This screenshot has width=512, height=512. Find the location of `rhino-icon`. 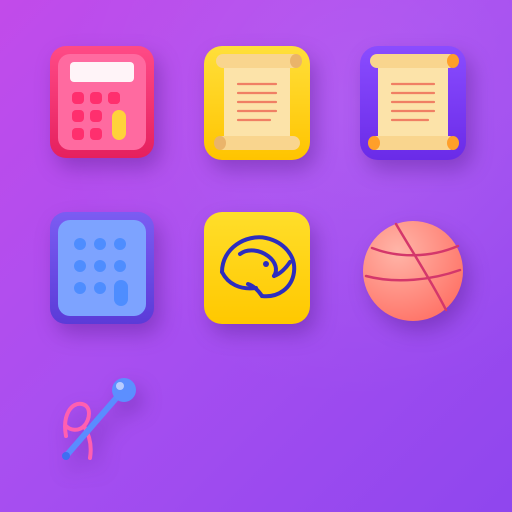

rhino-icon is located at coordinates (257, 268).